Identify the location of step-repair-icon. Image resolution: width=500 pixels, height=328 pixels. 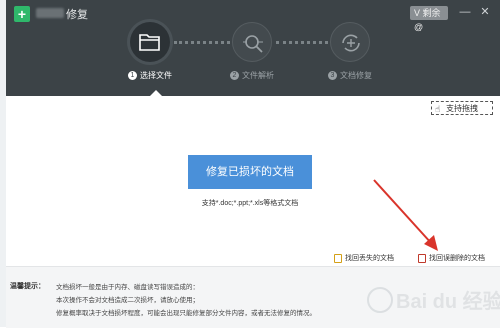
(350, 42).